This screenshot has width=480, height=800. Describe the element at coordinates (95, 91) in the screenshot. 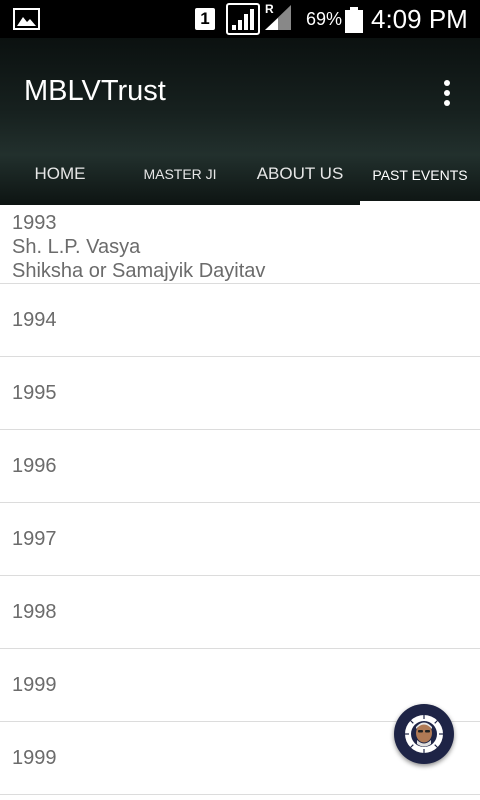

I see `app-title: MBLVTrust` at that location.